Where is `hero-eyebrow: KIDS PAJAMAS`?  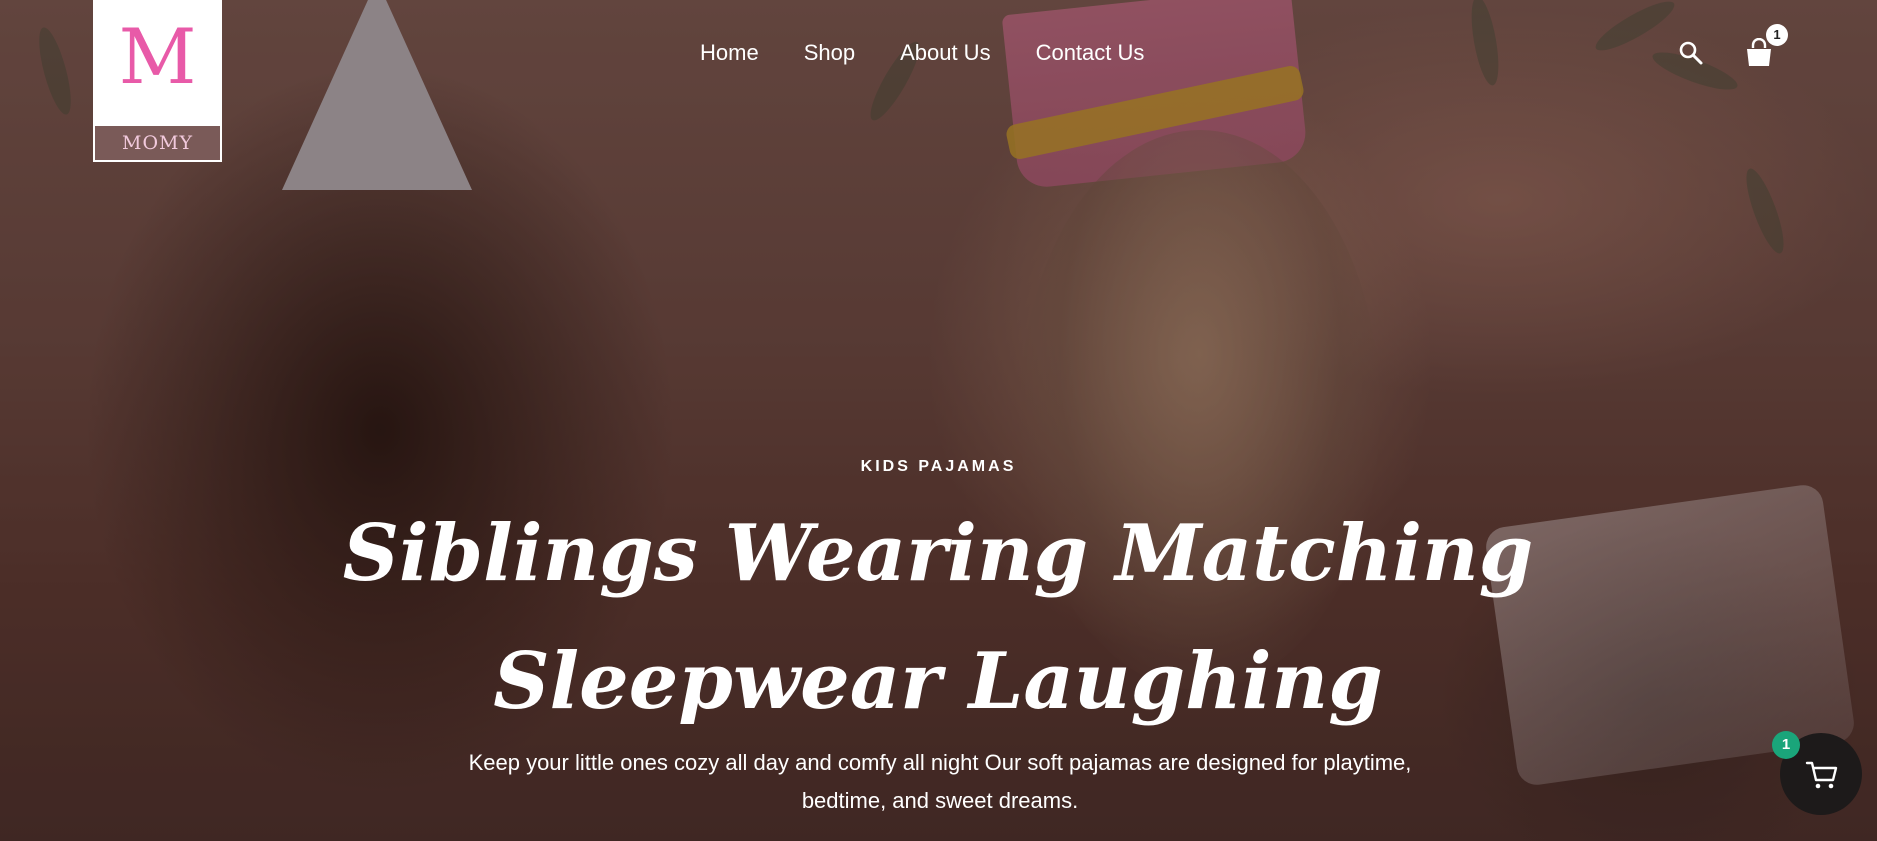 hero-eyebrow: KIDS PAJAMAS is located at coordinates (938, 466).